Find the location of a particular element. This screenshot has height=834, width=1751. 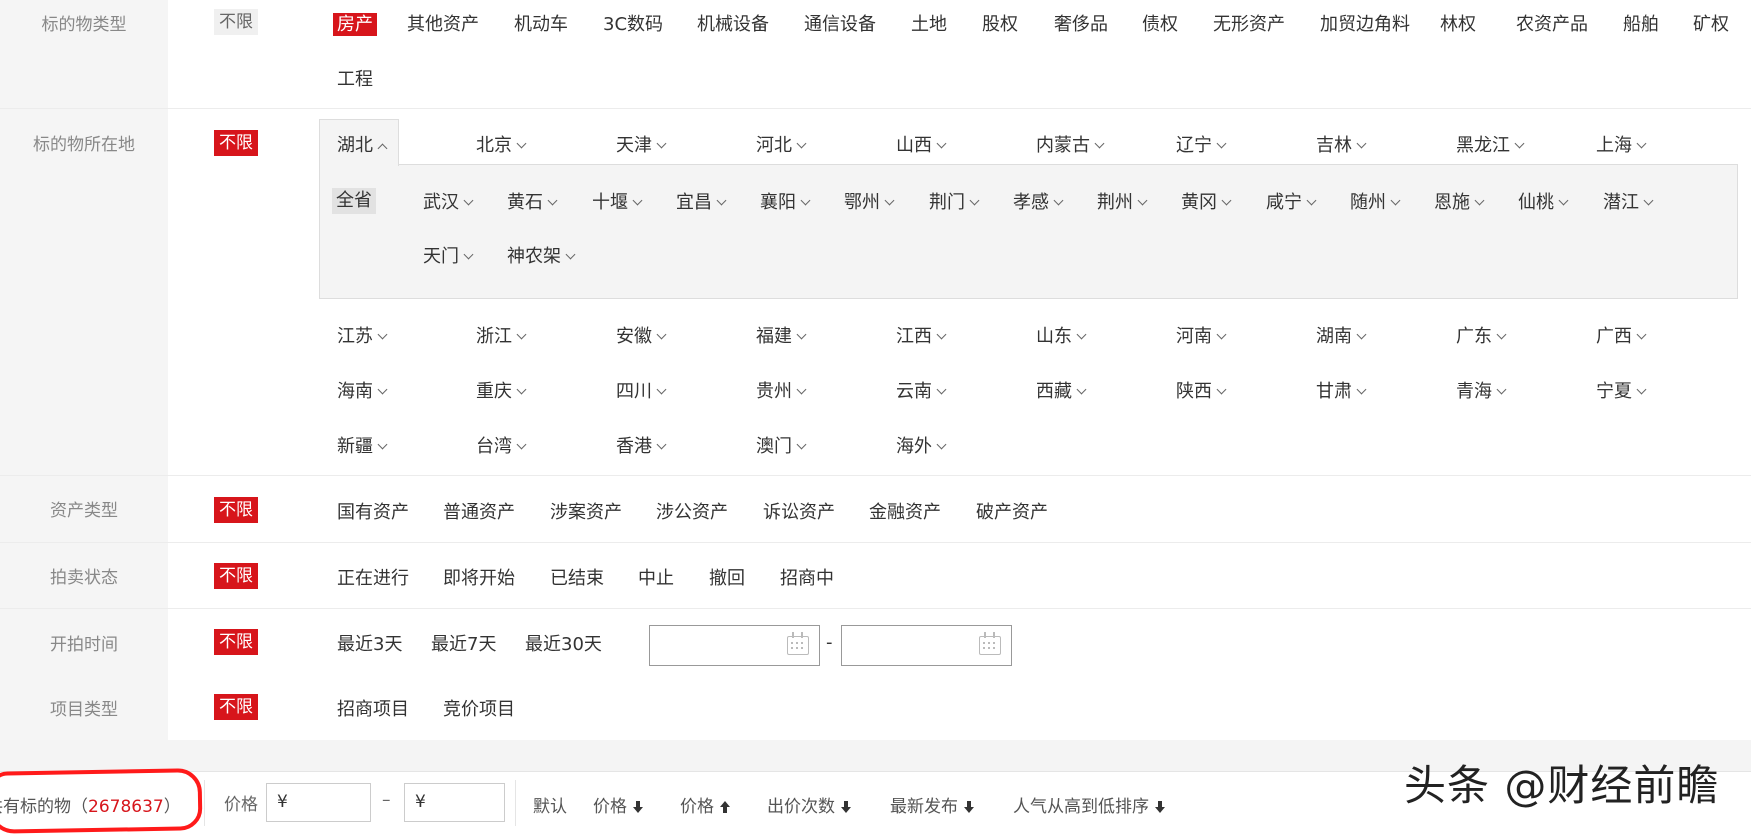

province-9: 宁夏 is located at coordinates (1621, 390).